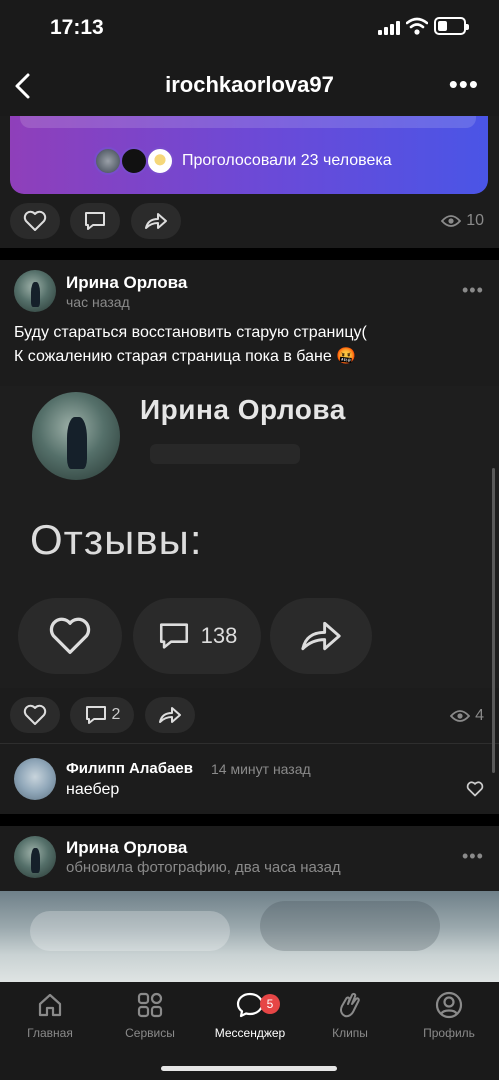  Describe the element at coordinates (479, 715) in the screenshot. I see `views-count: 4` at that location.